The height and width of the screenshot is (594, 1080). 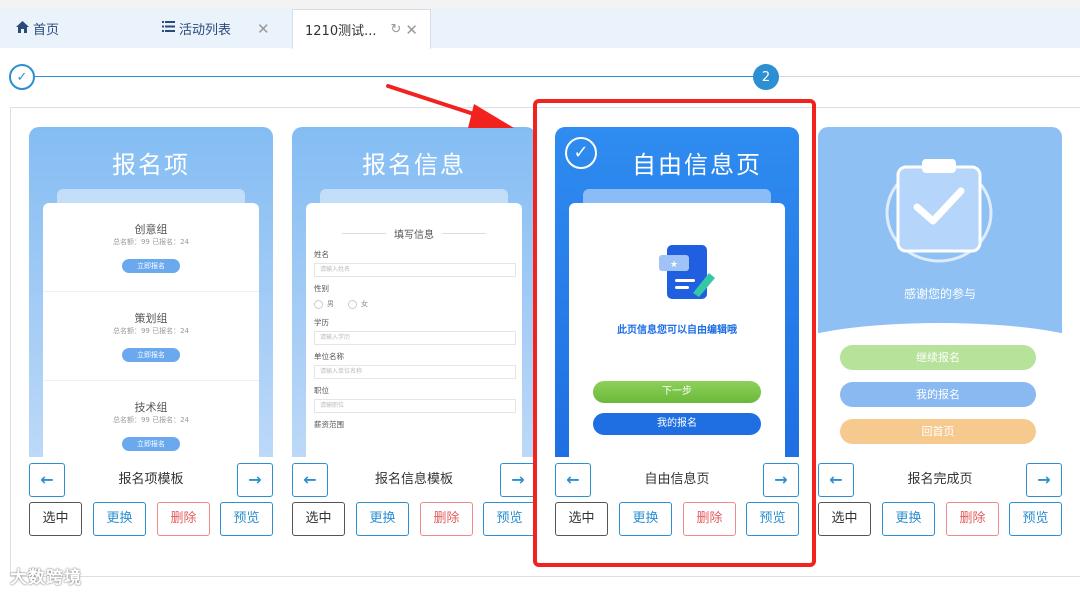 I want to click on field-input: 请输职位, so click(x=415, y=406).